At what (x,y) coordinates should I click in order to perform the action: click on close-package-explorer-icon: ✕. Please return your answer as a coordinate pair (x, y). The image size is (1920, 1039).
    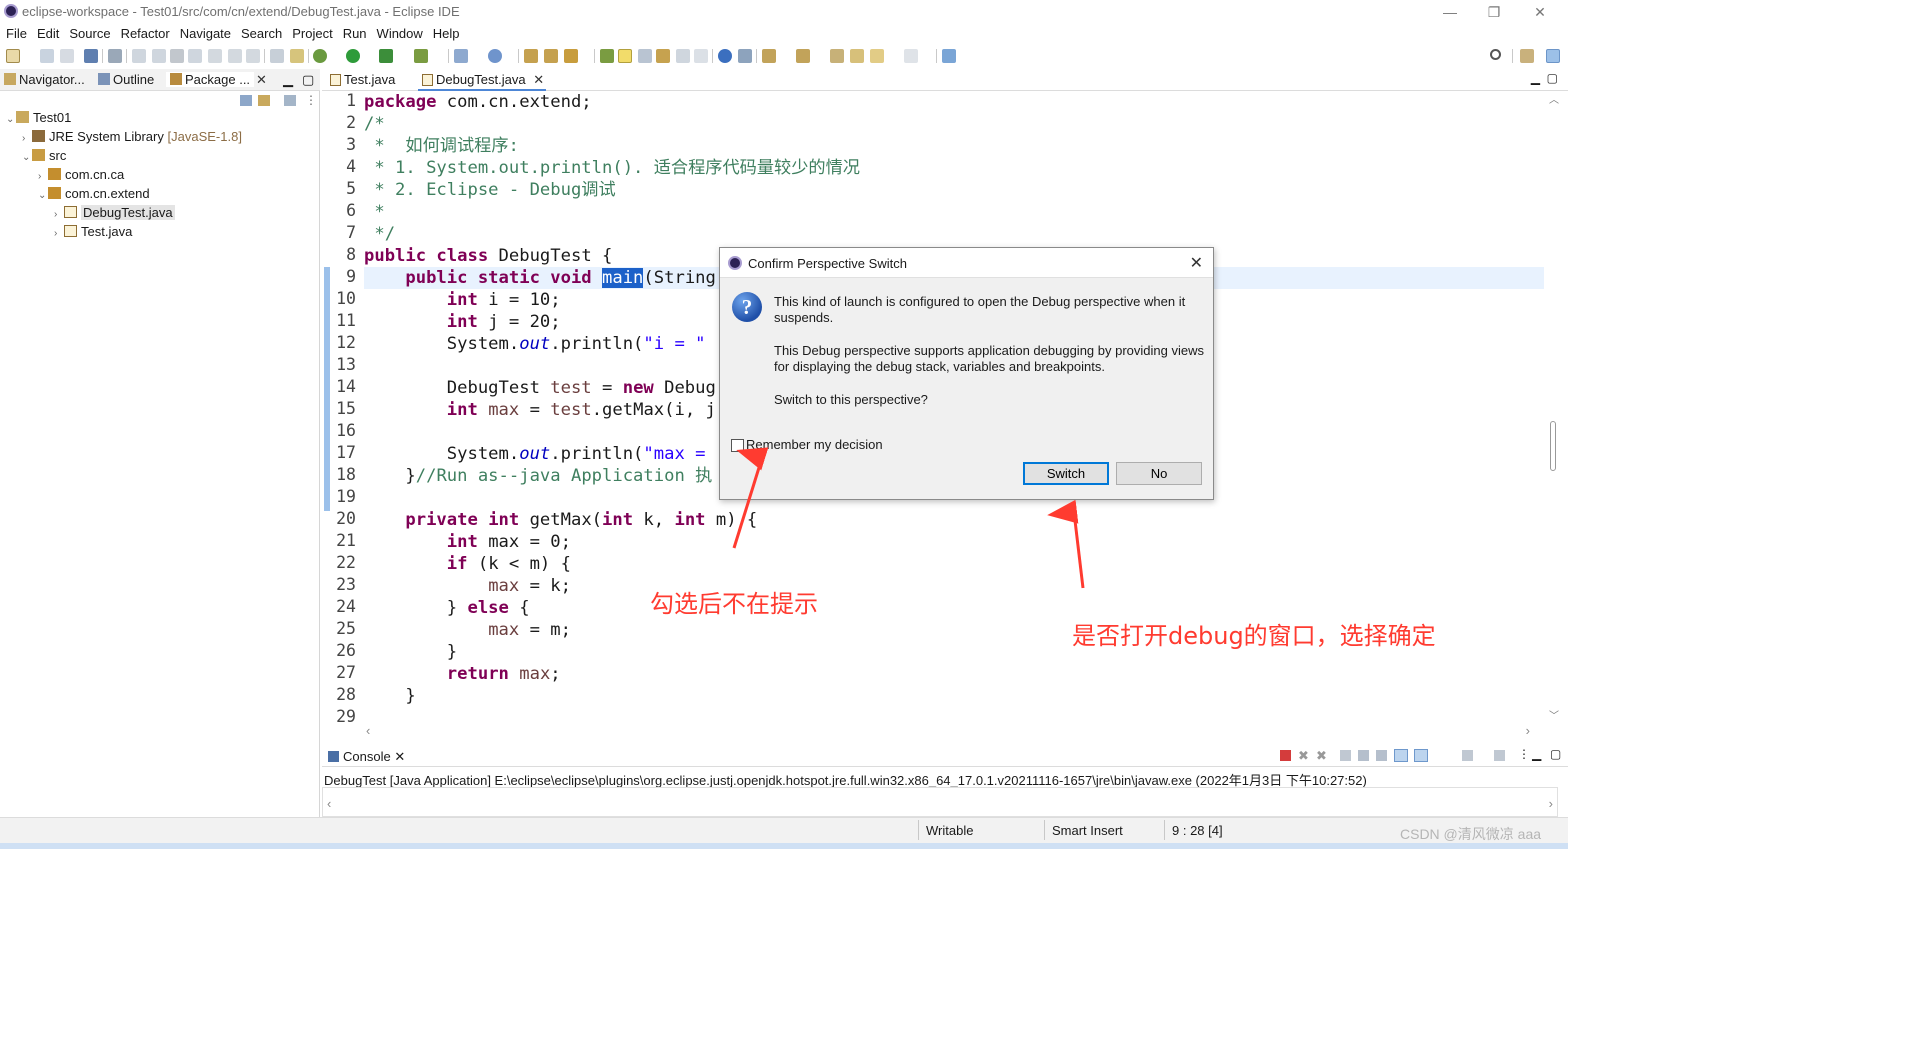
    Looking at the image, I should click on (261, 80).